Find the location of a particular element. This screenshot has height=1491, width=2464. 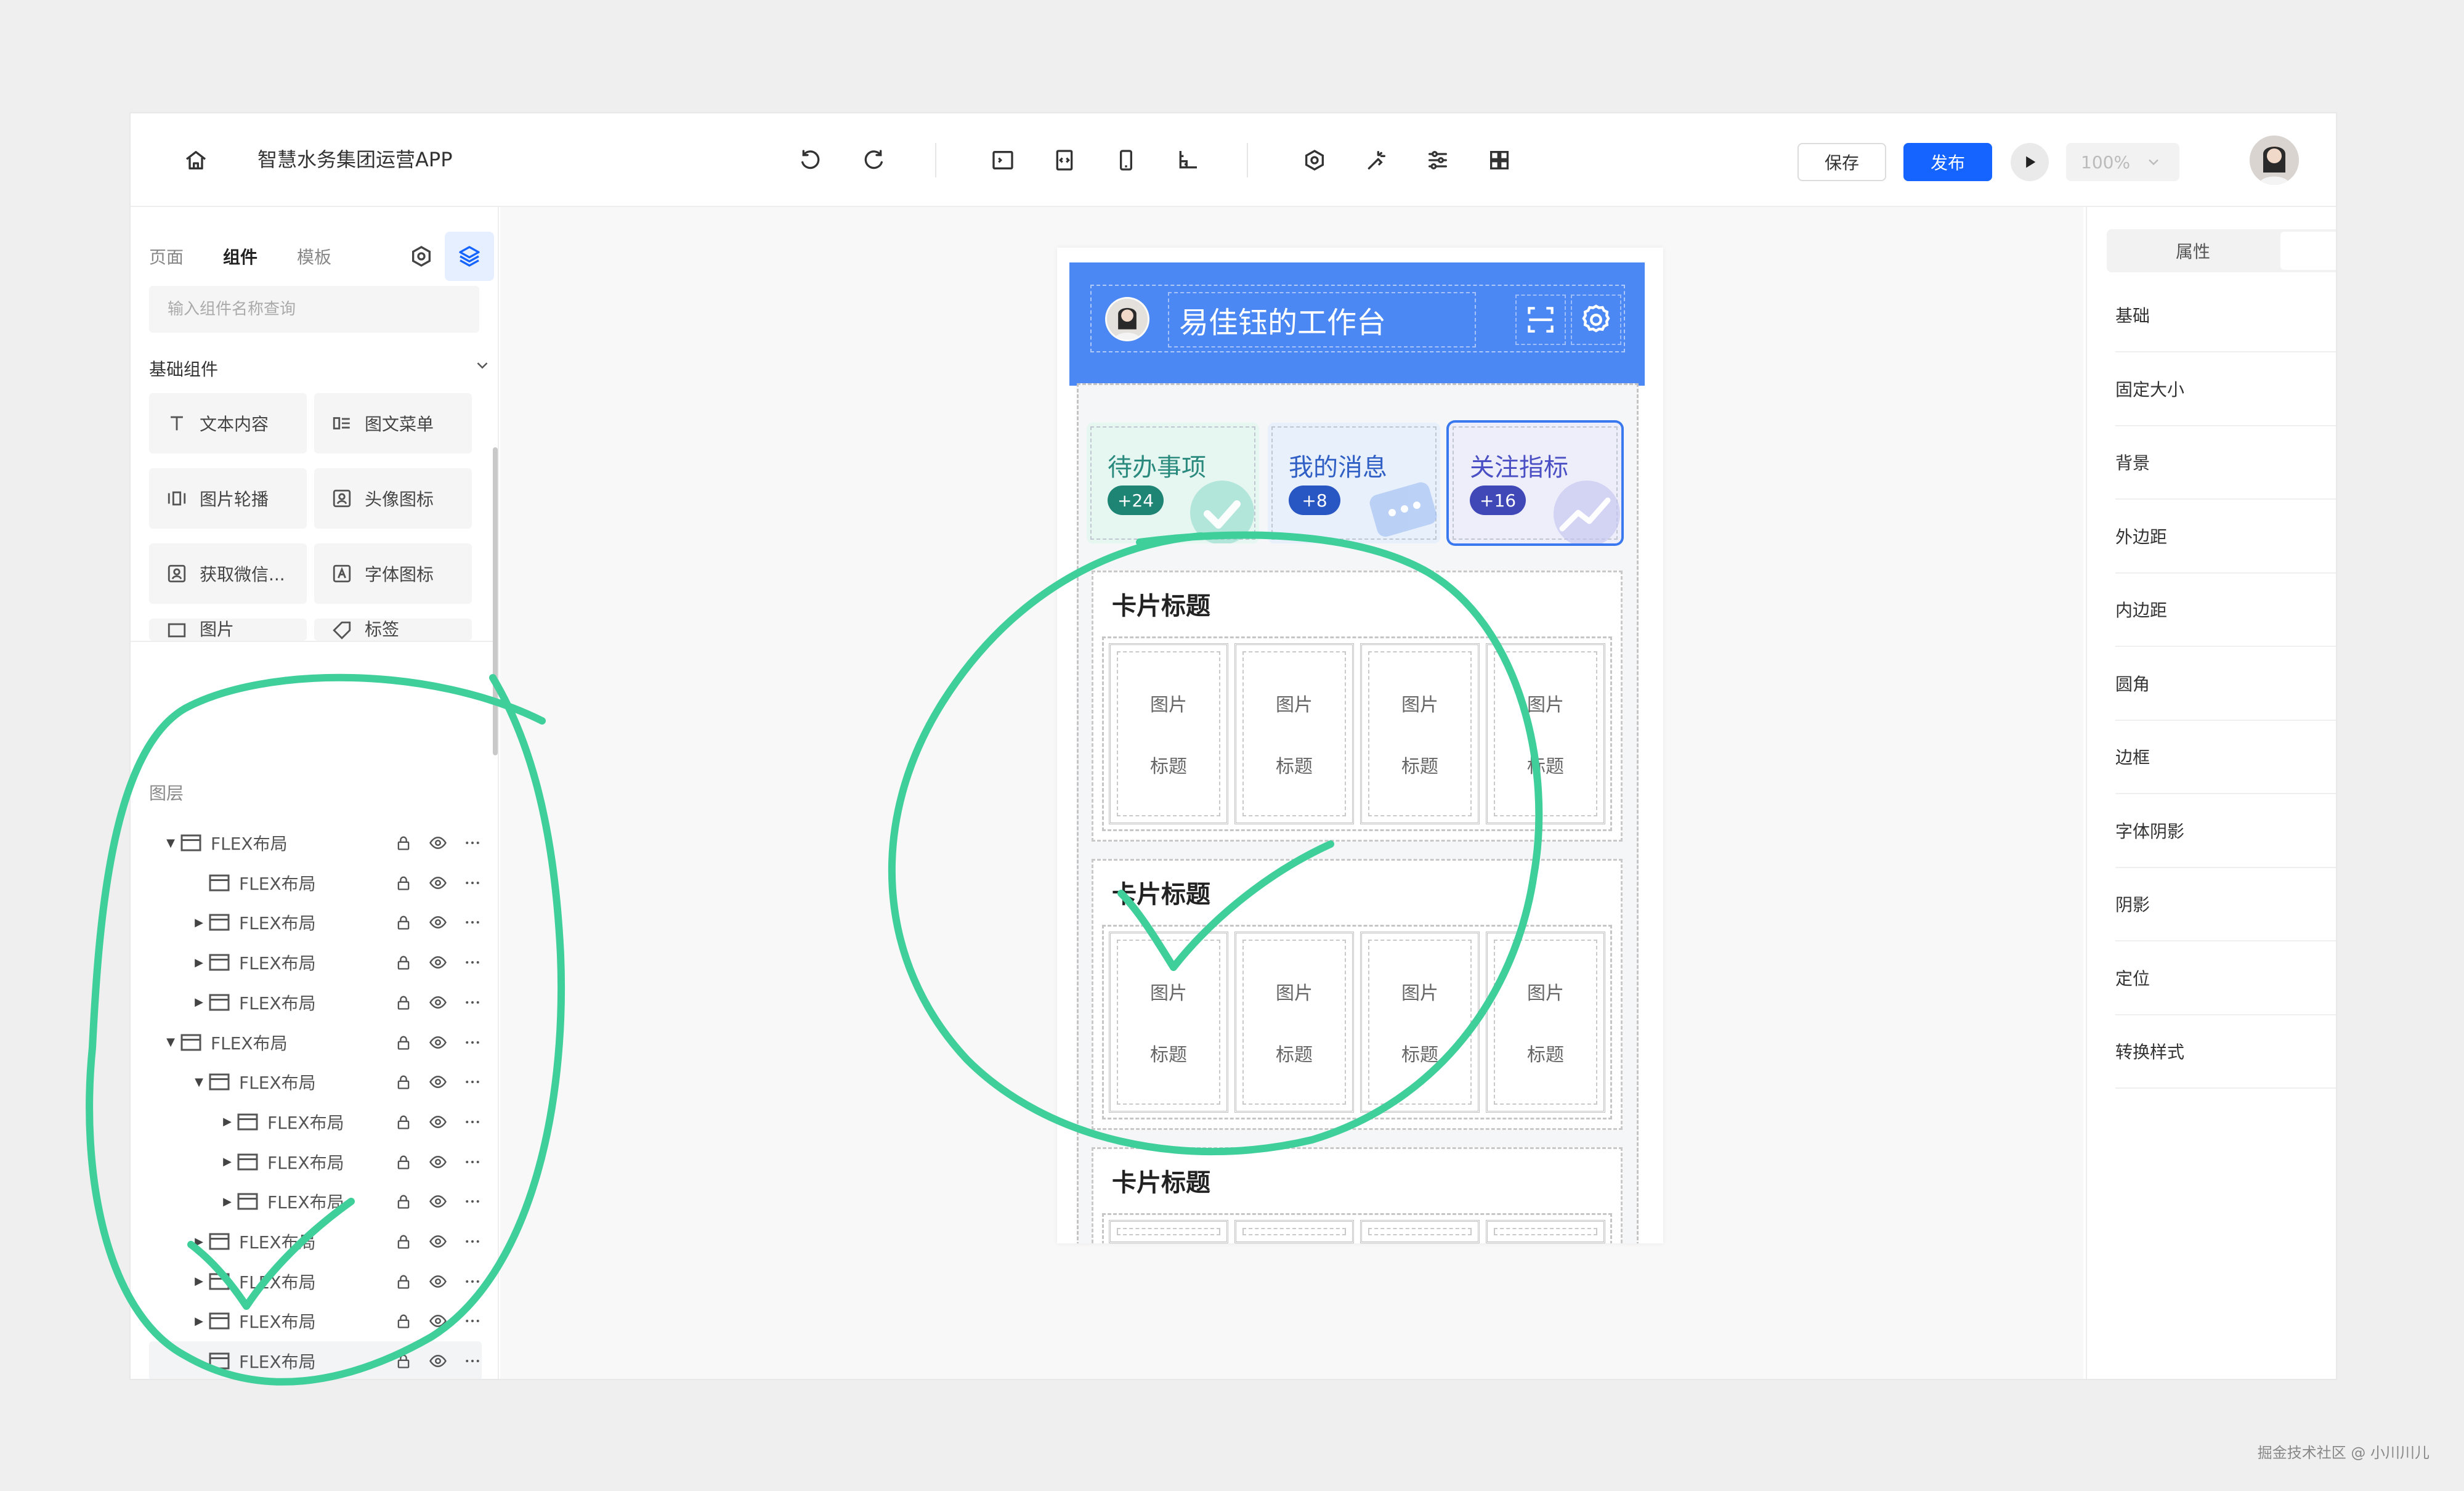

style-section-row: 圆角 is located at coordinates (2225, 684).